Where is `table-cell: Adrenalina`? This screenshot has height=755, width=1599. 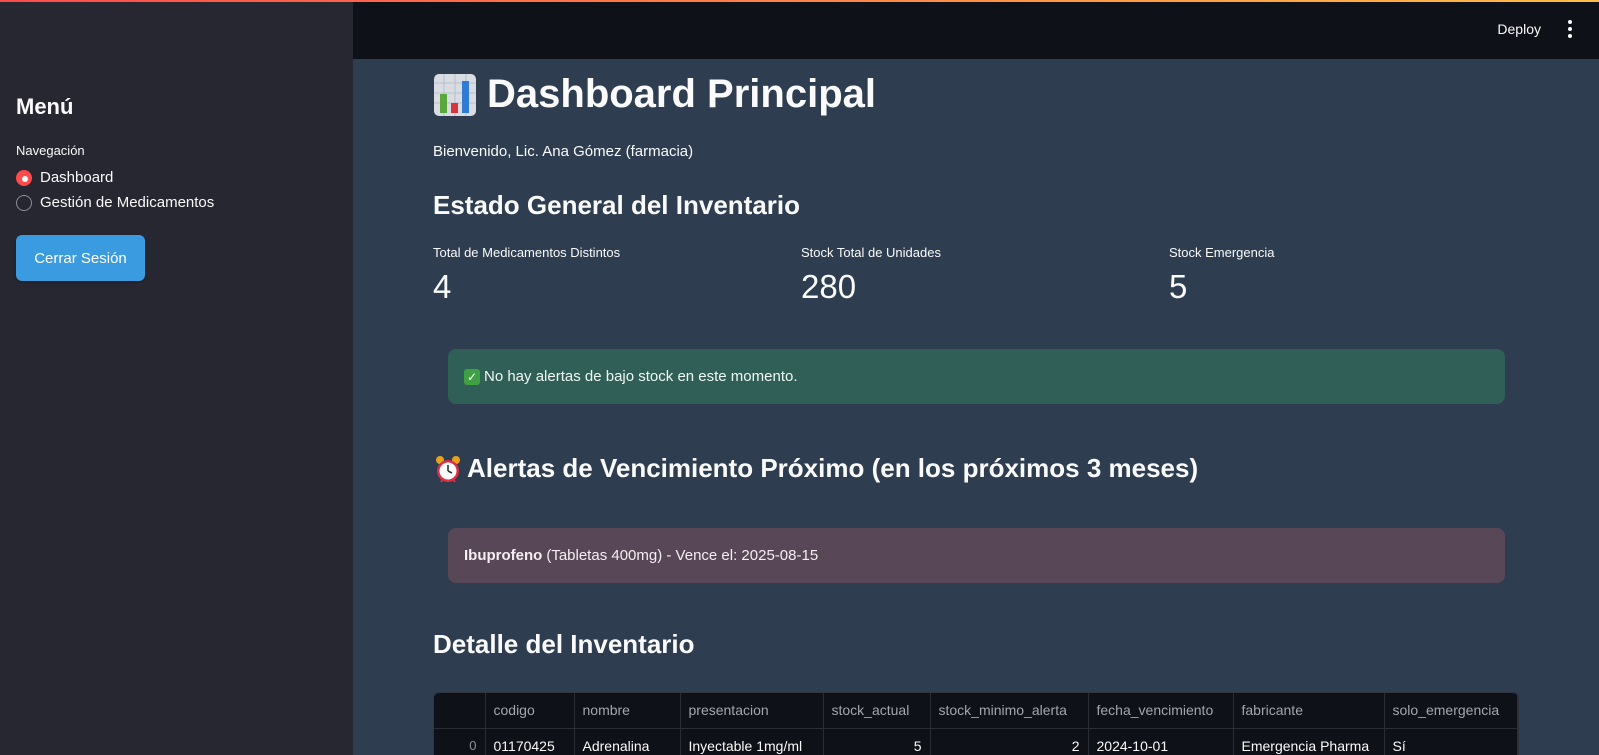 table-cell: Adrenalina is located at coordinates (627, 741).